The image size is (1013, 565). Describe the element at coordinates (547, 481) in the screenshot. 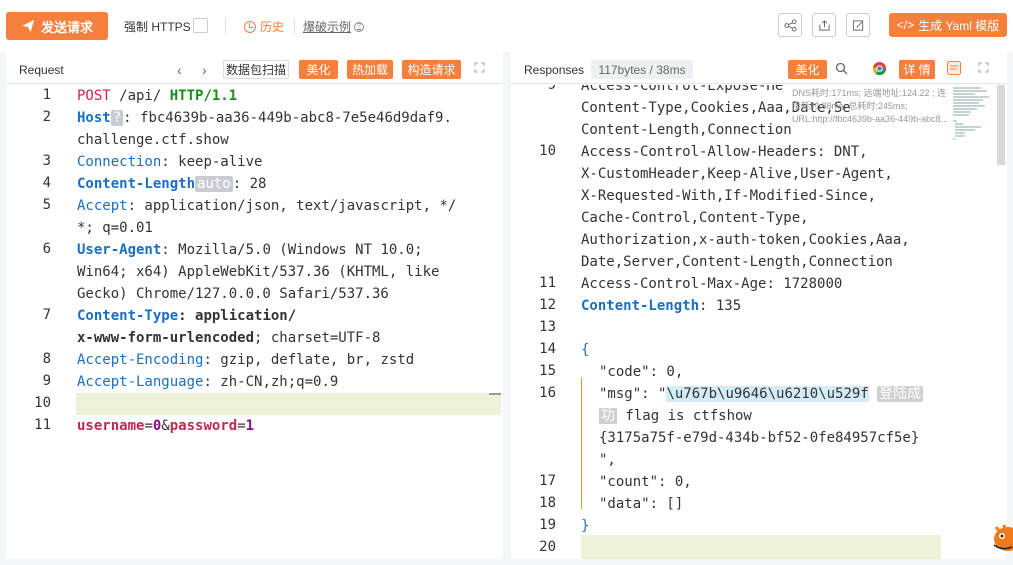

I see `line-number: 17` at that location.